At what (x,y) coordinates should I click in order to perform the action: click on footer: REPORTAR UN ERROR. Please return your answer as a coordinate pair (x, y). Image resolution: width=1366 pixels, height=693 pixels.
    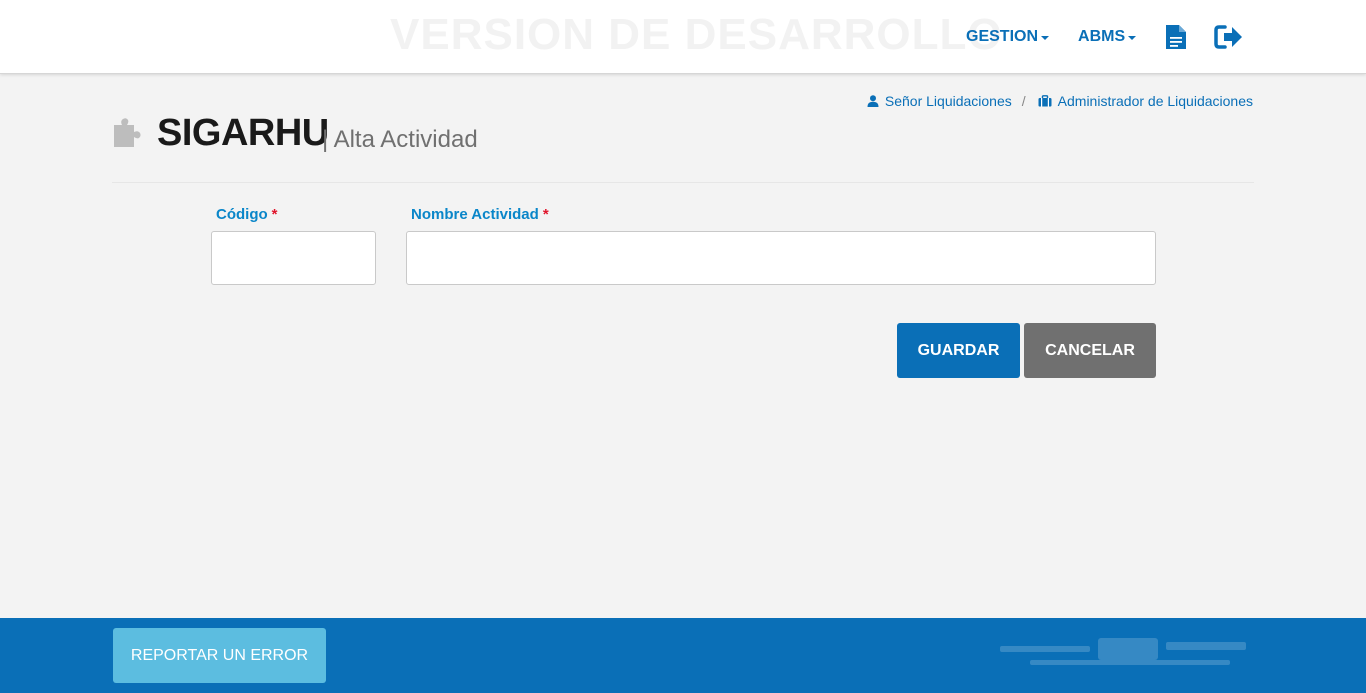
    Looking at the image, I should click on (683, 655).